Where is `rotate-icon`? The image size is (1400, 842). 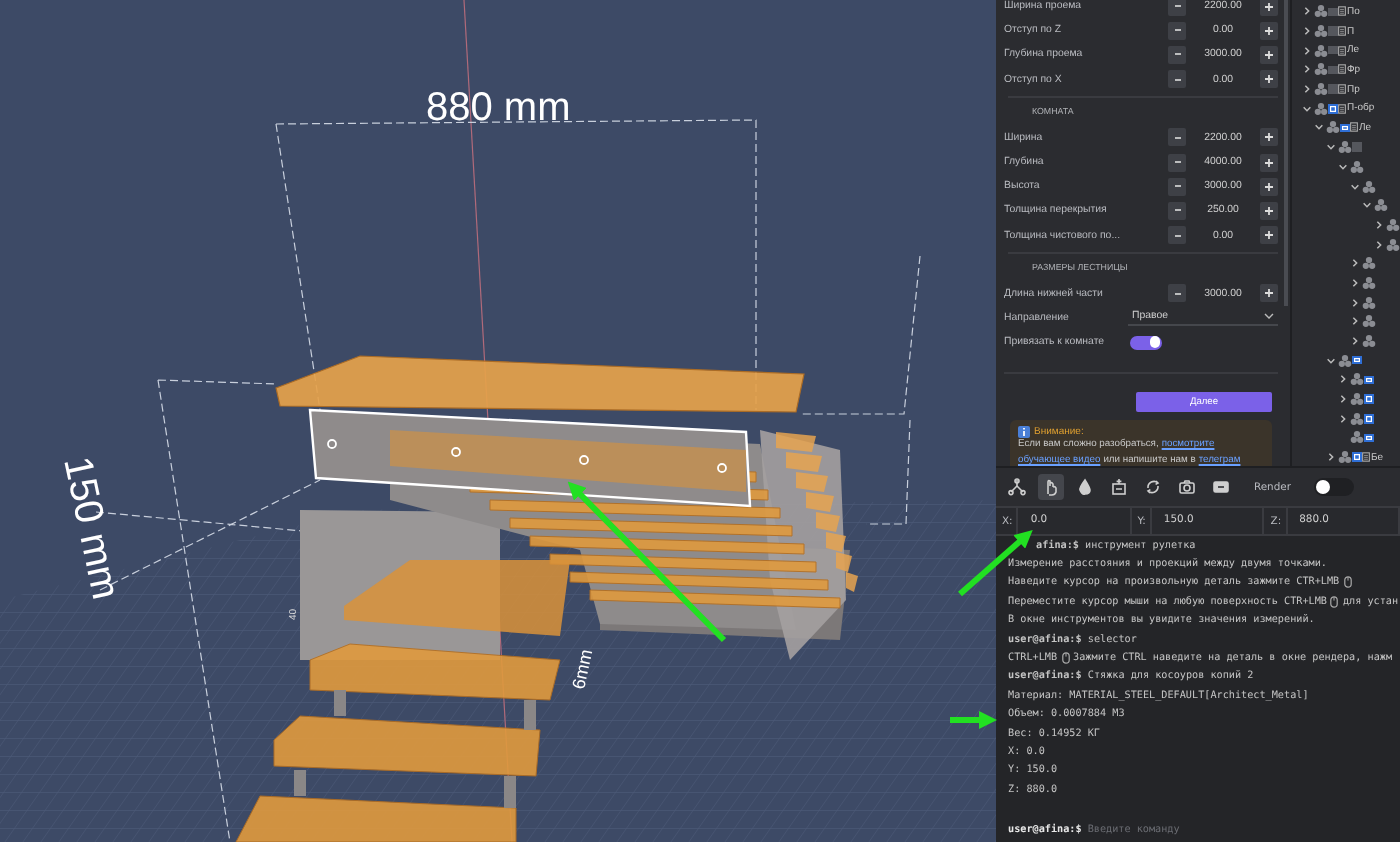 rotate-icon is located at coordinates (1153, 487).